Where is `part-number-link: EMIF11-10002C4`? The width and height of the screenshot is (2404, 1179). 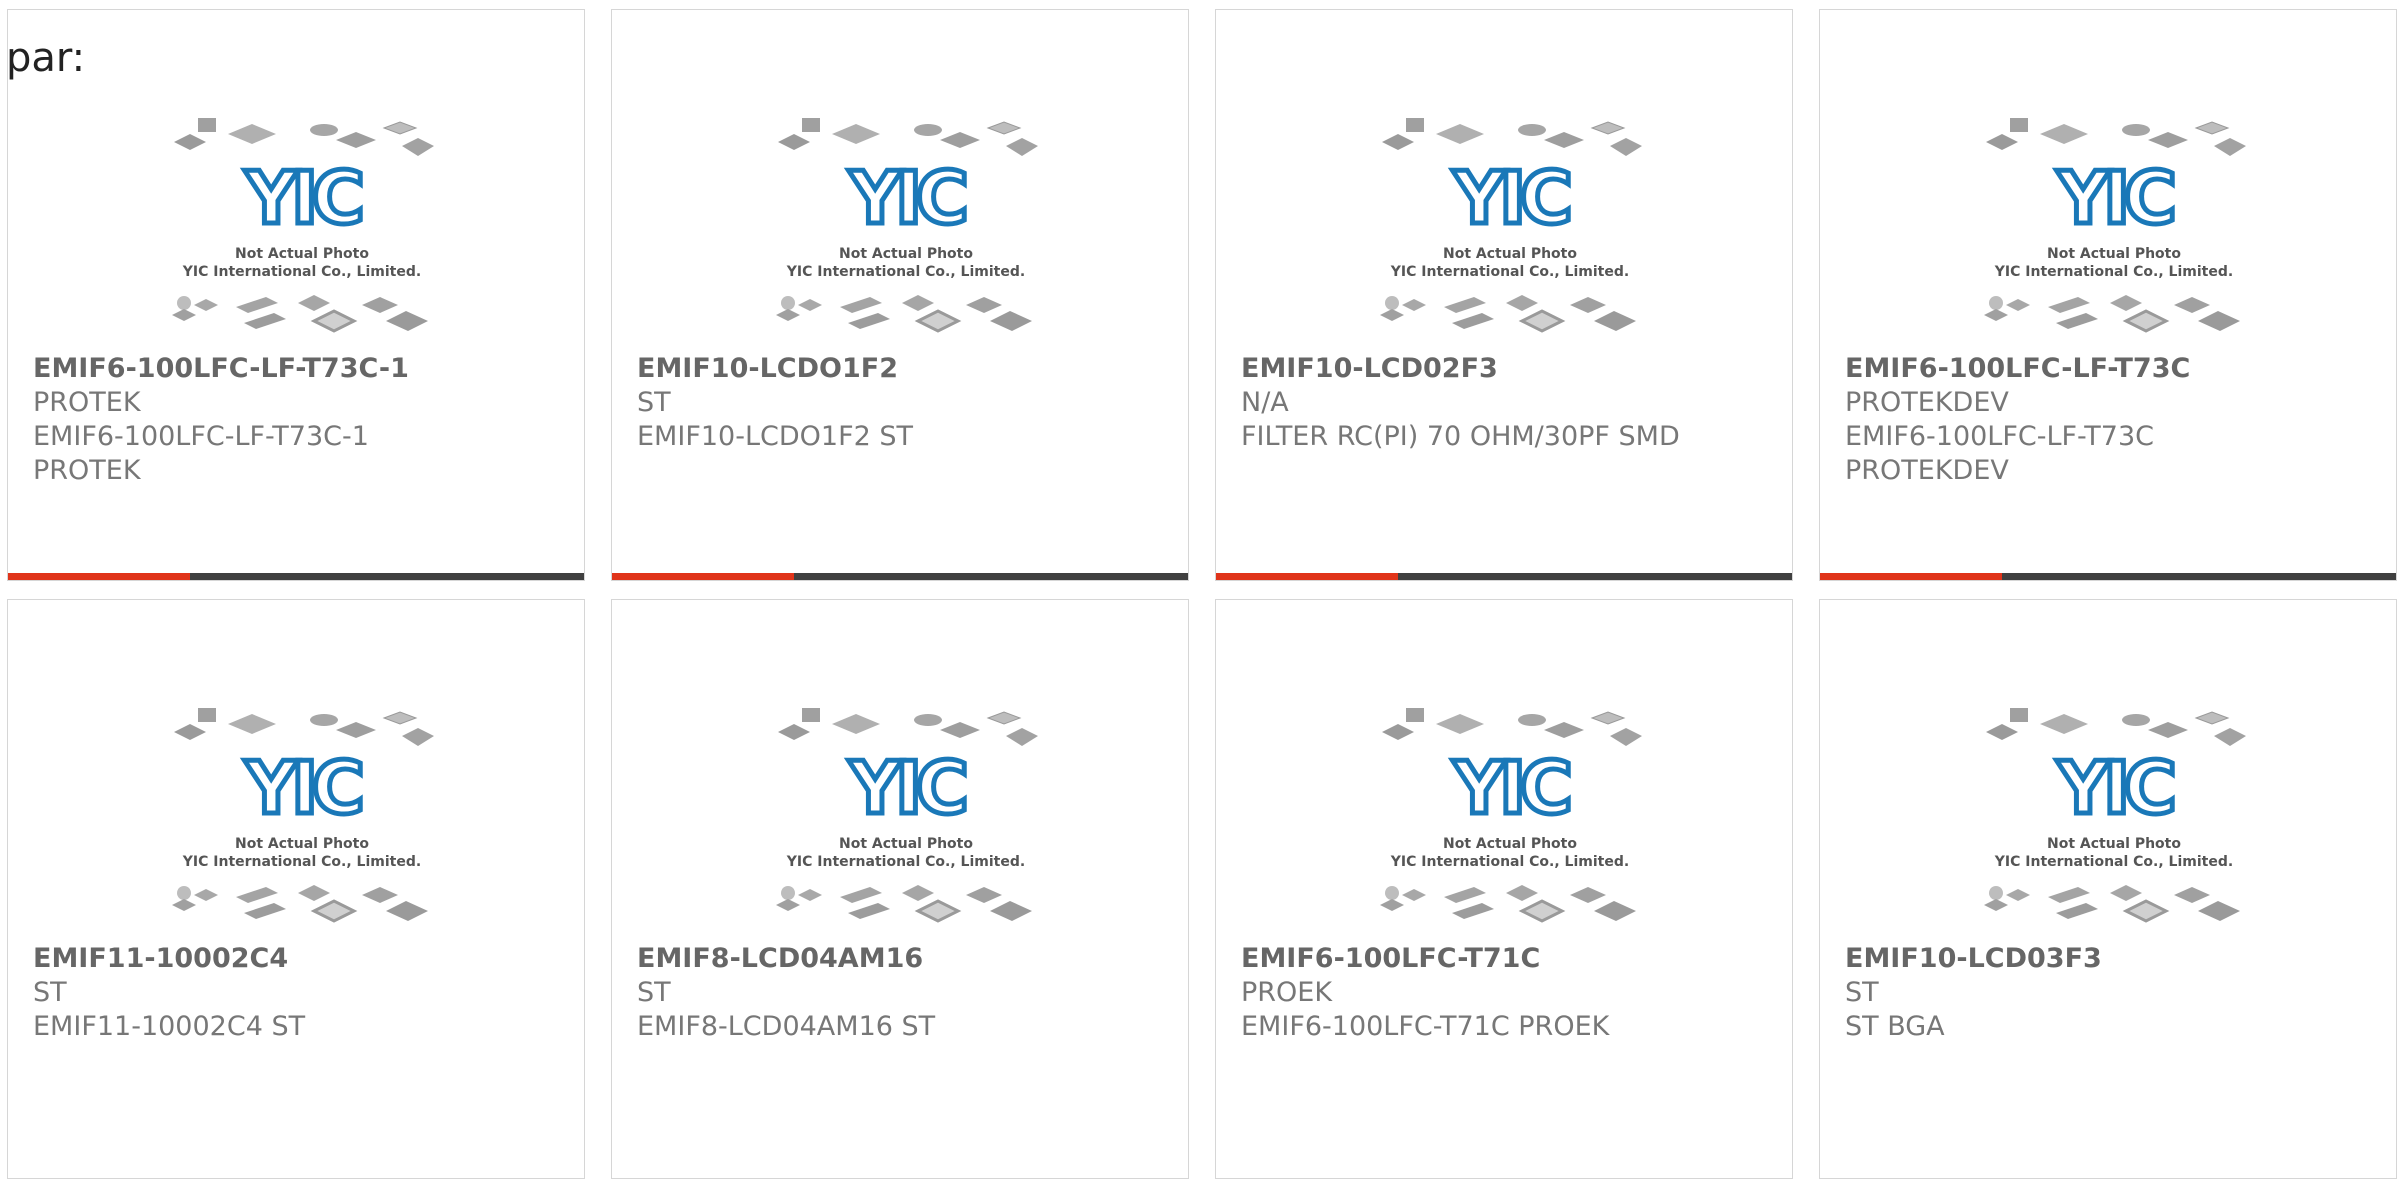
part-number-link: EMIF11-10002C4 is located at coordinates (303, 959).